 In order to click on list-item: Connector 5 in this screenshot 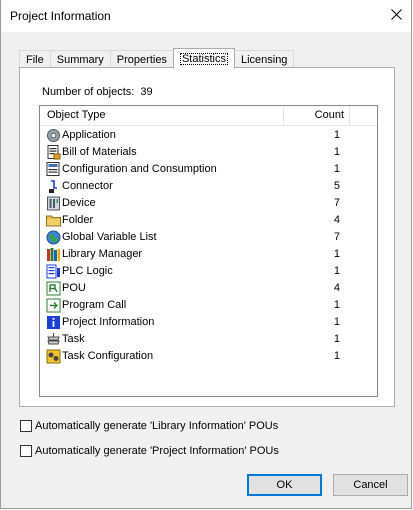, I will do `click(208, 186)`.